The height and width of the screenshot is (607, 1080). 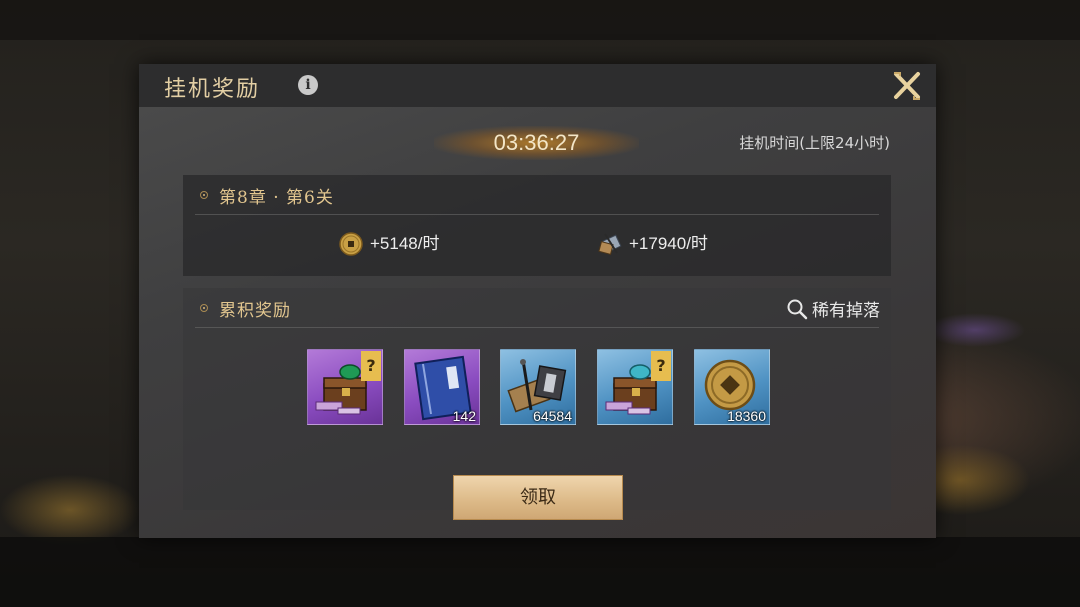 What do you see at coordinates (537, 195) in the screenshot?
I see `stage-section-header: 第8章 · 第6关` at bounding box center [537, 195].